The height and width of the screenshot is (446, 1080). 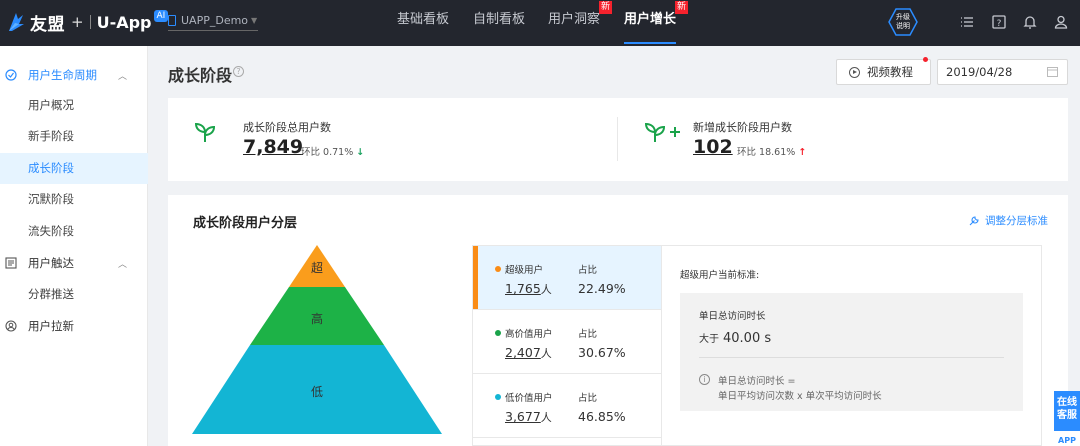 I want to click on segment-count: 3,677人, so click(x=528, y=417).